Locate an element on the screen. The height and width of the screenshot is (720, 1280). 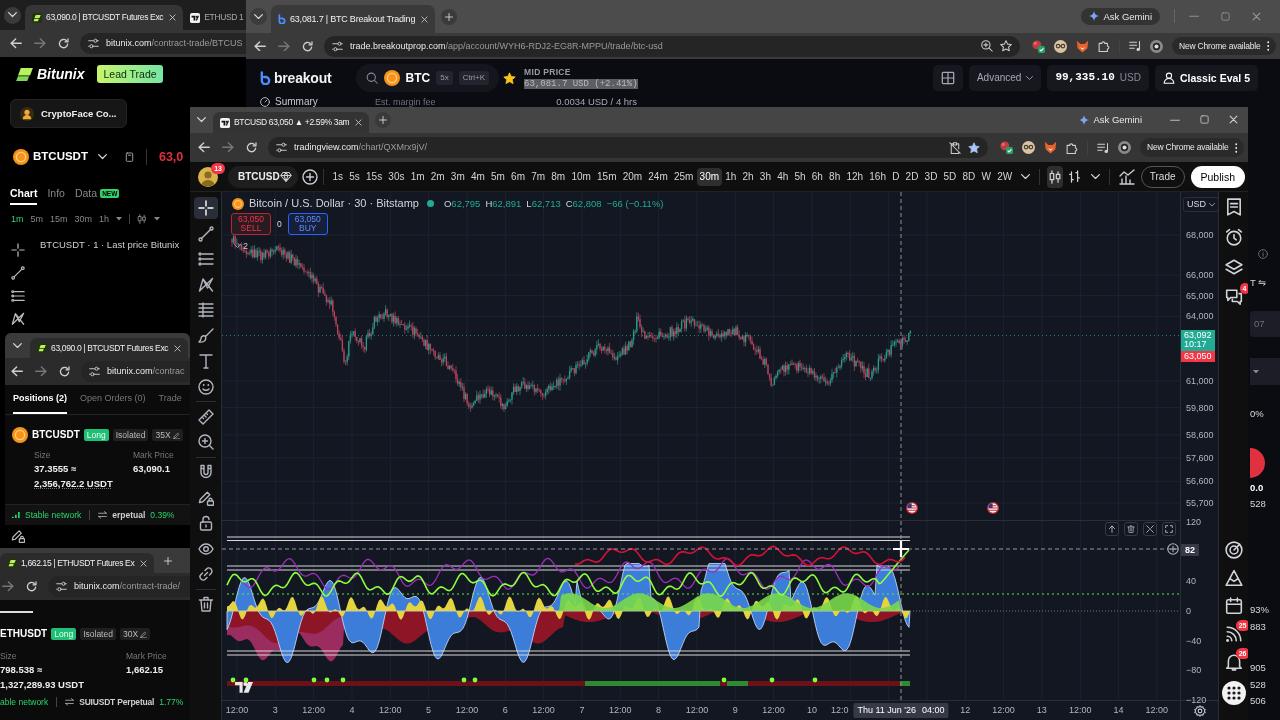
new-tab-button is located at coordinates (383, 120).